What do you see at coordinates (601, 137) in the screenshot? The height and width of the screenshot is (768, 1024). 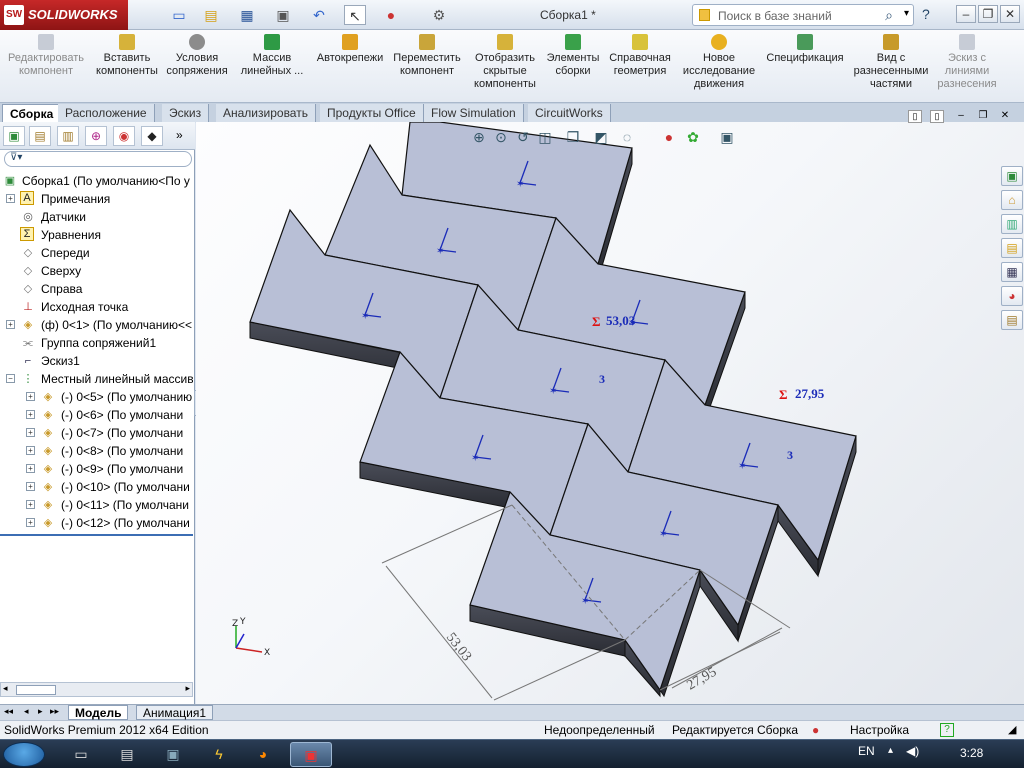 I see `display-style-icon: ◩` at bounding box center [601, 137].